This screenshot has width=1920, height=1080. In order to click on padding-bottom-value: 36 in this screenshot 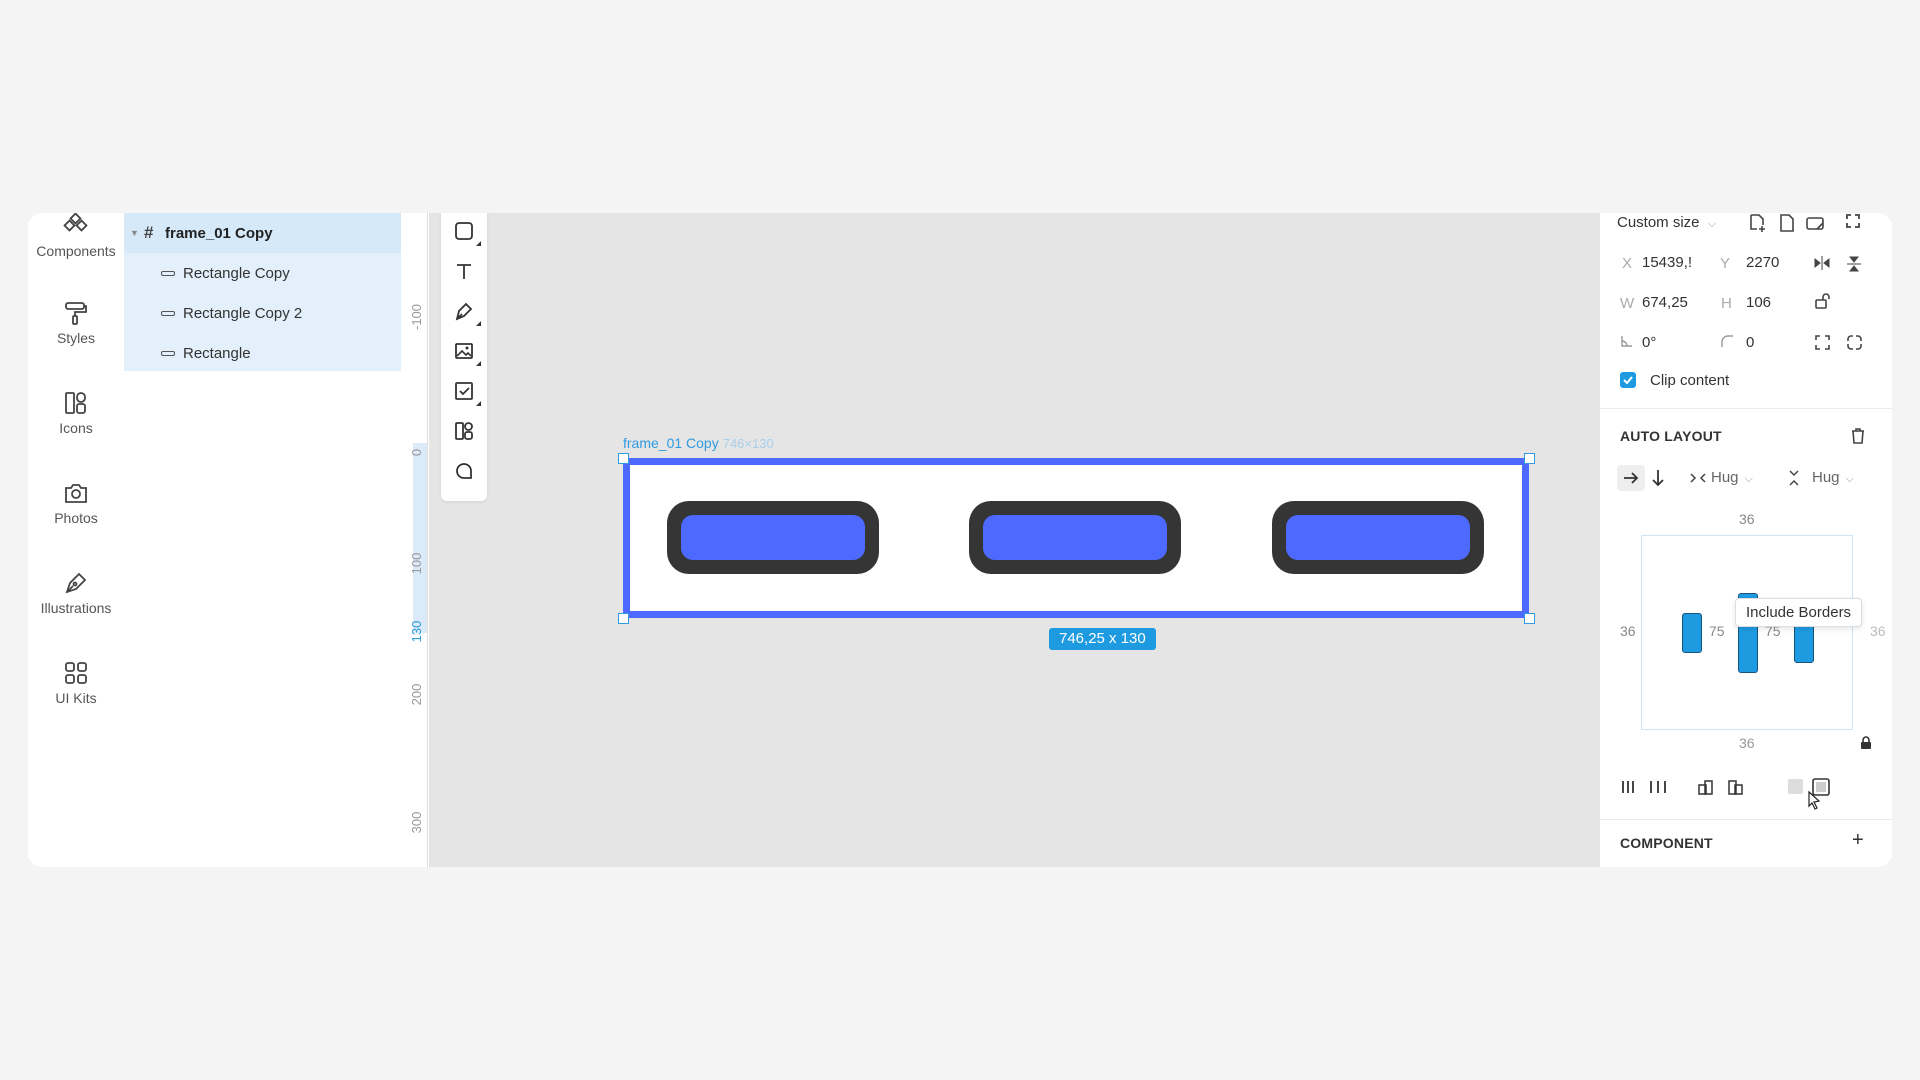, I will do `click(1747, 743)`.